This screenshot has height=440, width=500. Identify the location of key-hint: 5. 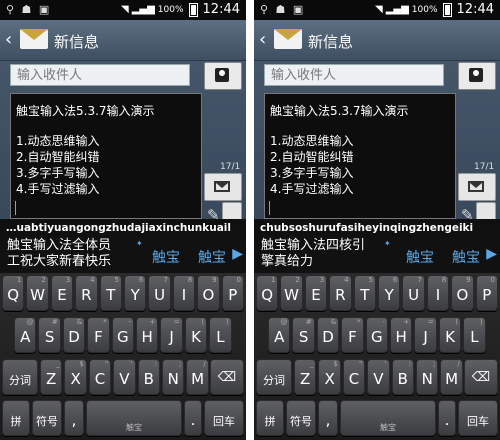
(116, 280).